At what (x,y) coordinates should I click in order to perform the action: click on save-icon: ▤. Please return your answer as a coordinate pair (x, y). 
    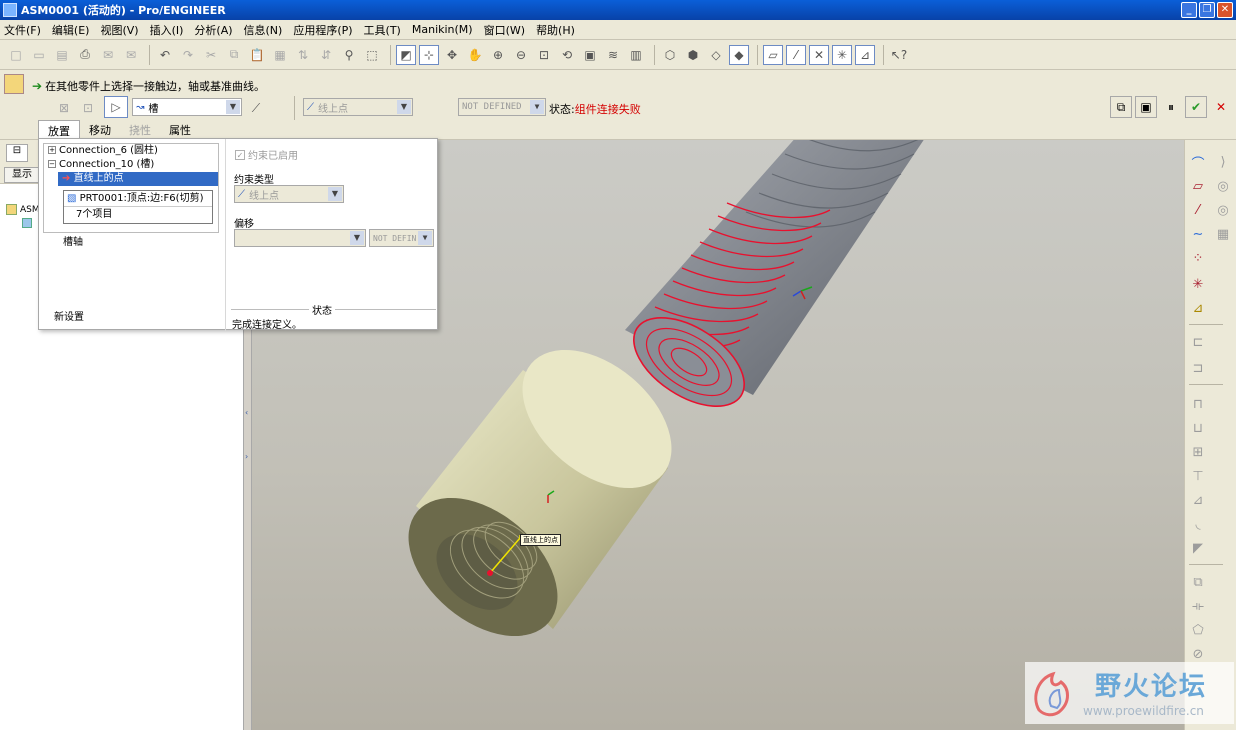
    Looking at the image, I should click on (62, 55).